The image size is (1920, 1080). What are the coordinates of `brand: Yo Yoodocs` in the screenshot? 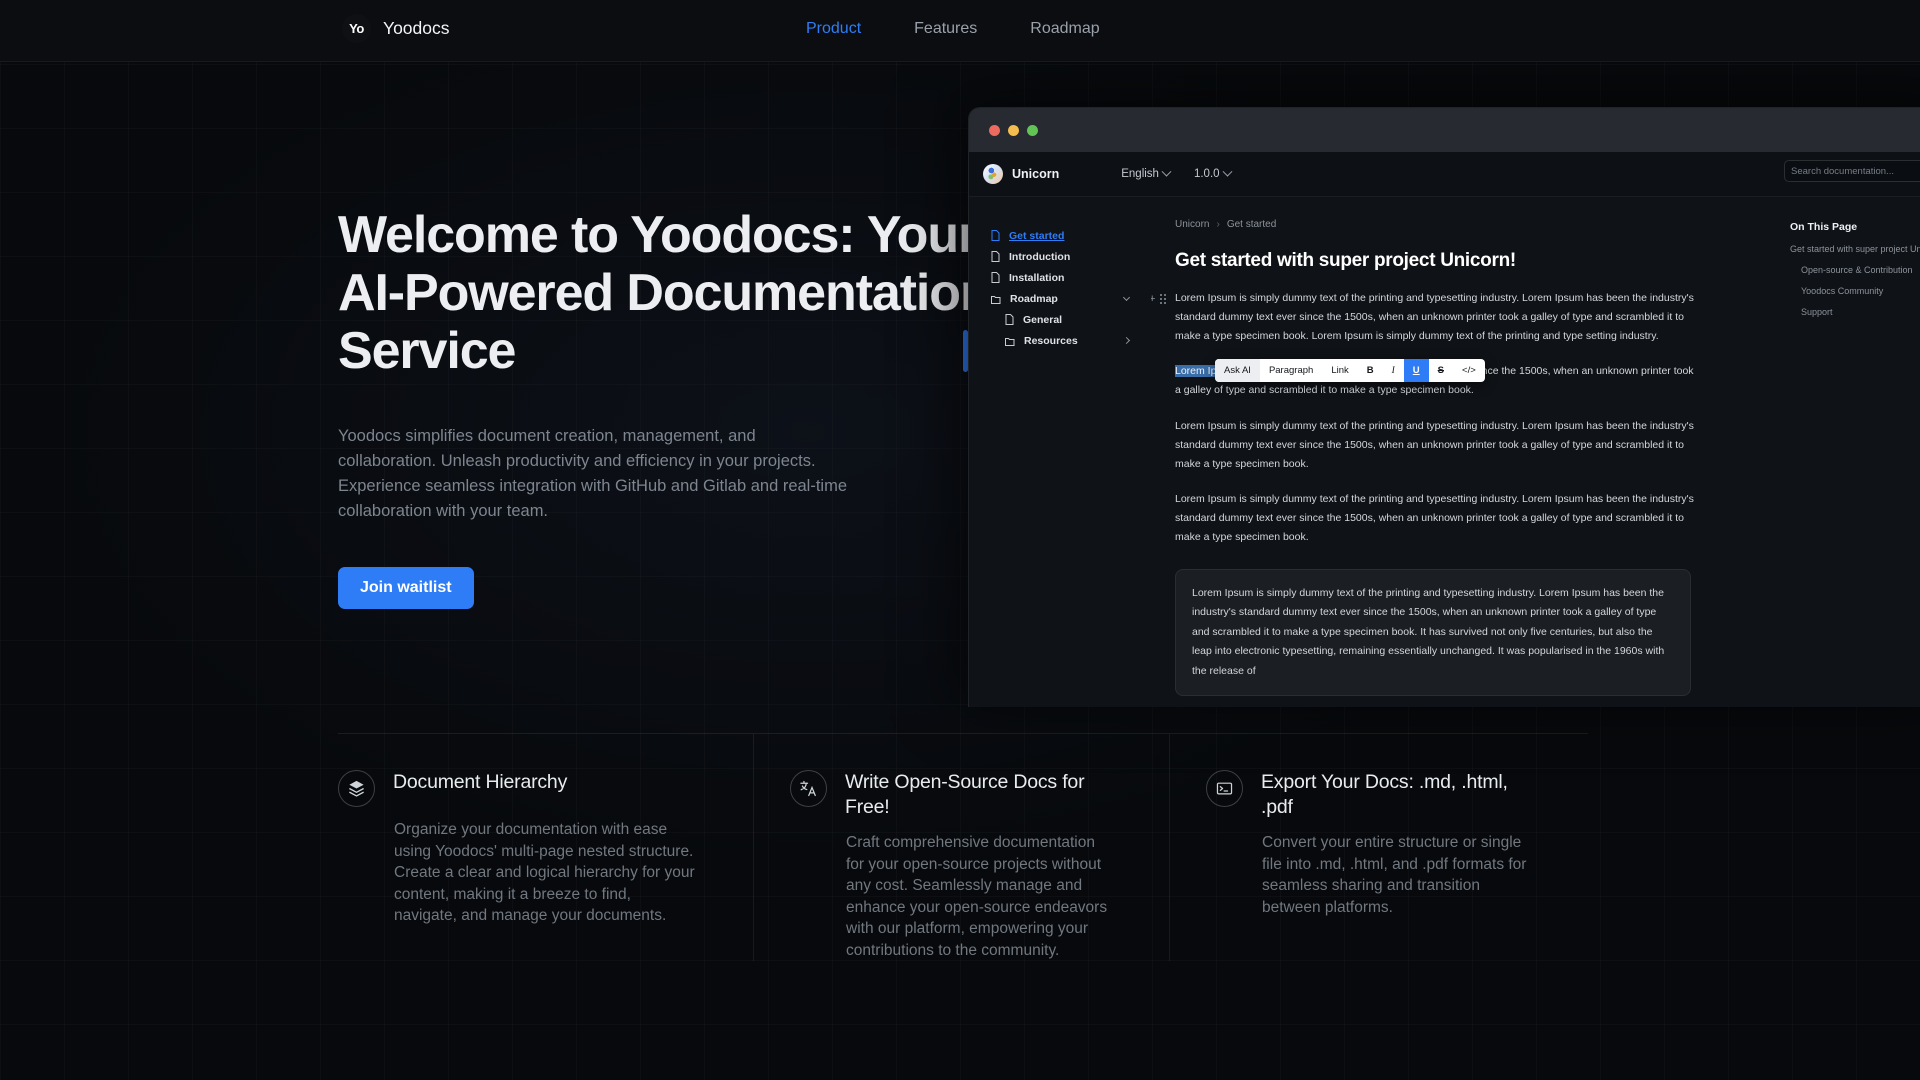 It's located at (396, 28).